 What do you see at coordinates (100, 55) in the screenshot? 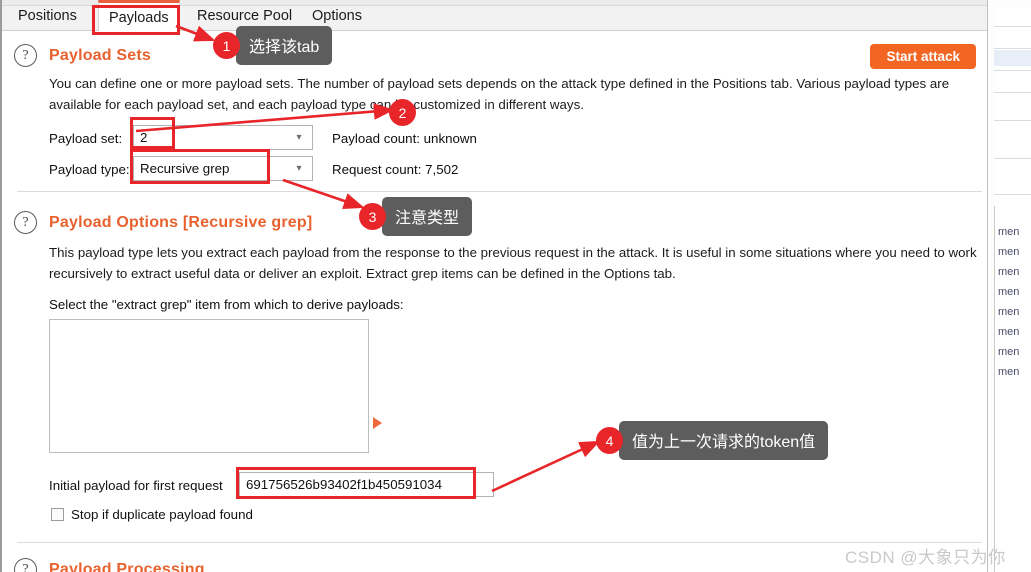
I see `payload-sets-title: Payload Sets` at bounding box center [100, 55].